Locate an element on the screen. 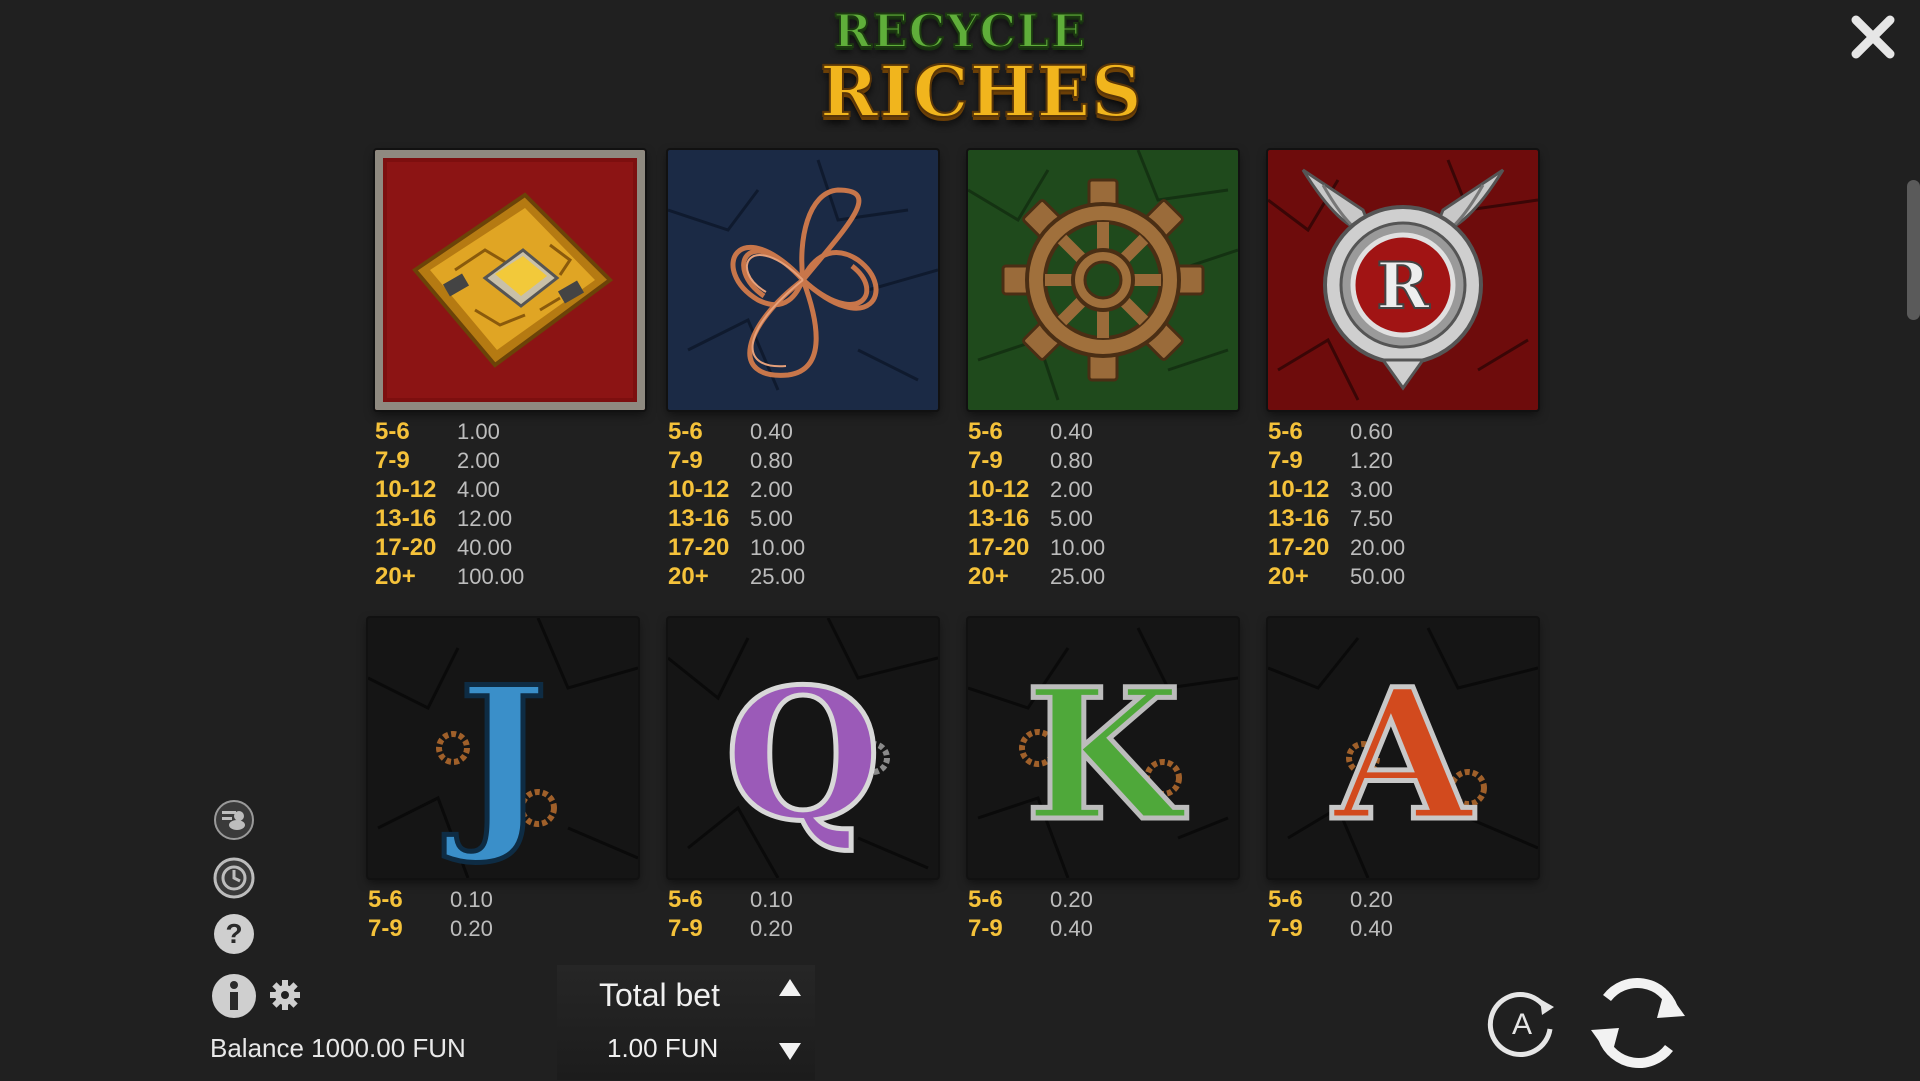 Image resolution: width=1920 pixels, height=1081 pixels. symbol-card-letter-q: Q 5-6 0.10 7-9 0.20 is located at coordinates (803, 781).